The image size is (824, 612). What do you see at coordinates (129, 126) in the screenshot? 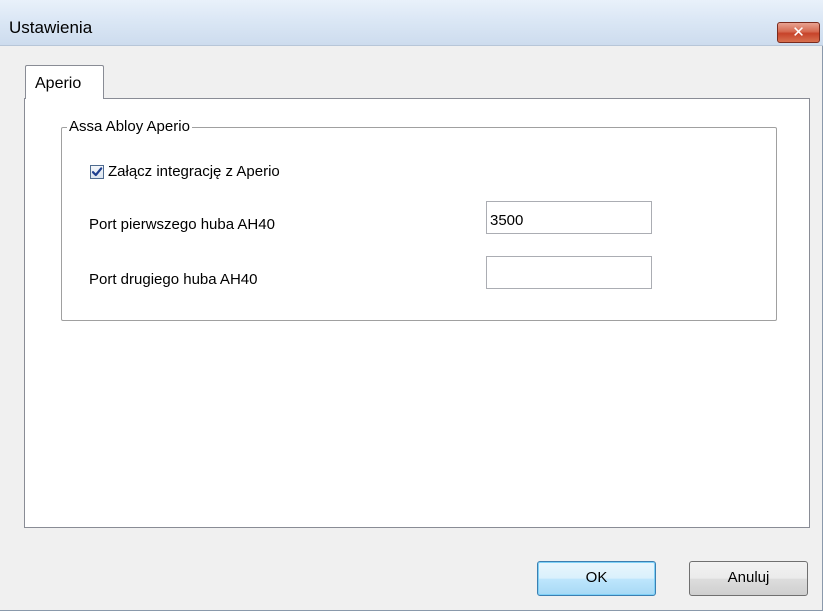
I see `groupbox-title: Assa Abloy Aperio` at bounding box center [129, 126].